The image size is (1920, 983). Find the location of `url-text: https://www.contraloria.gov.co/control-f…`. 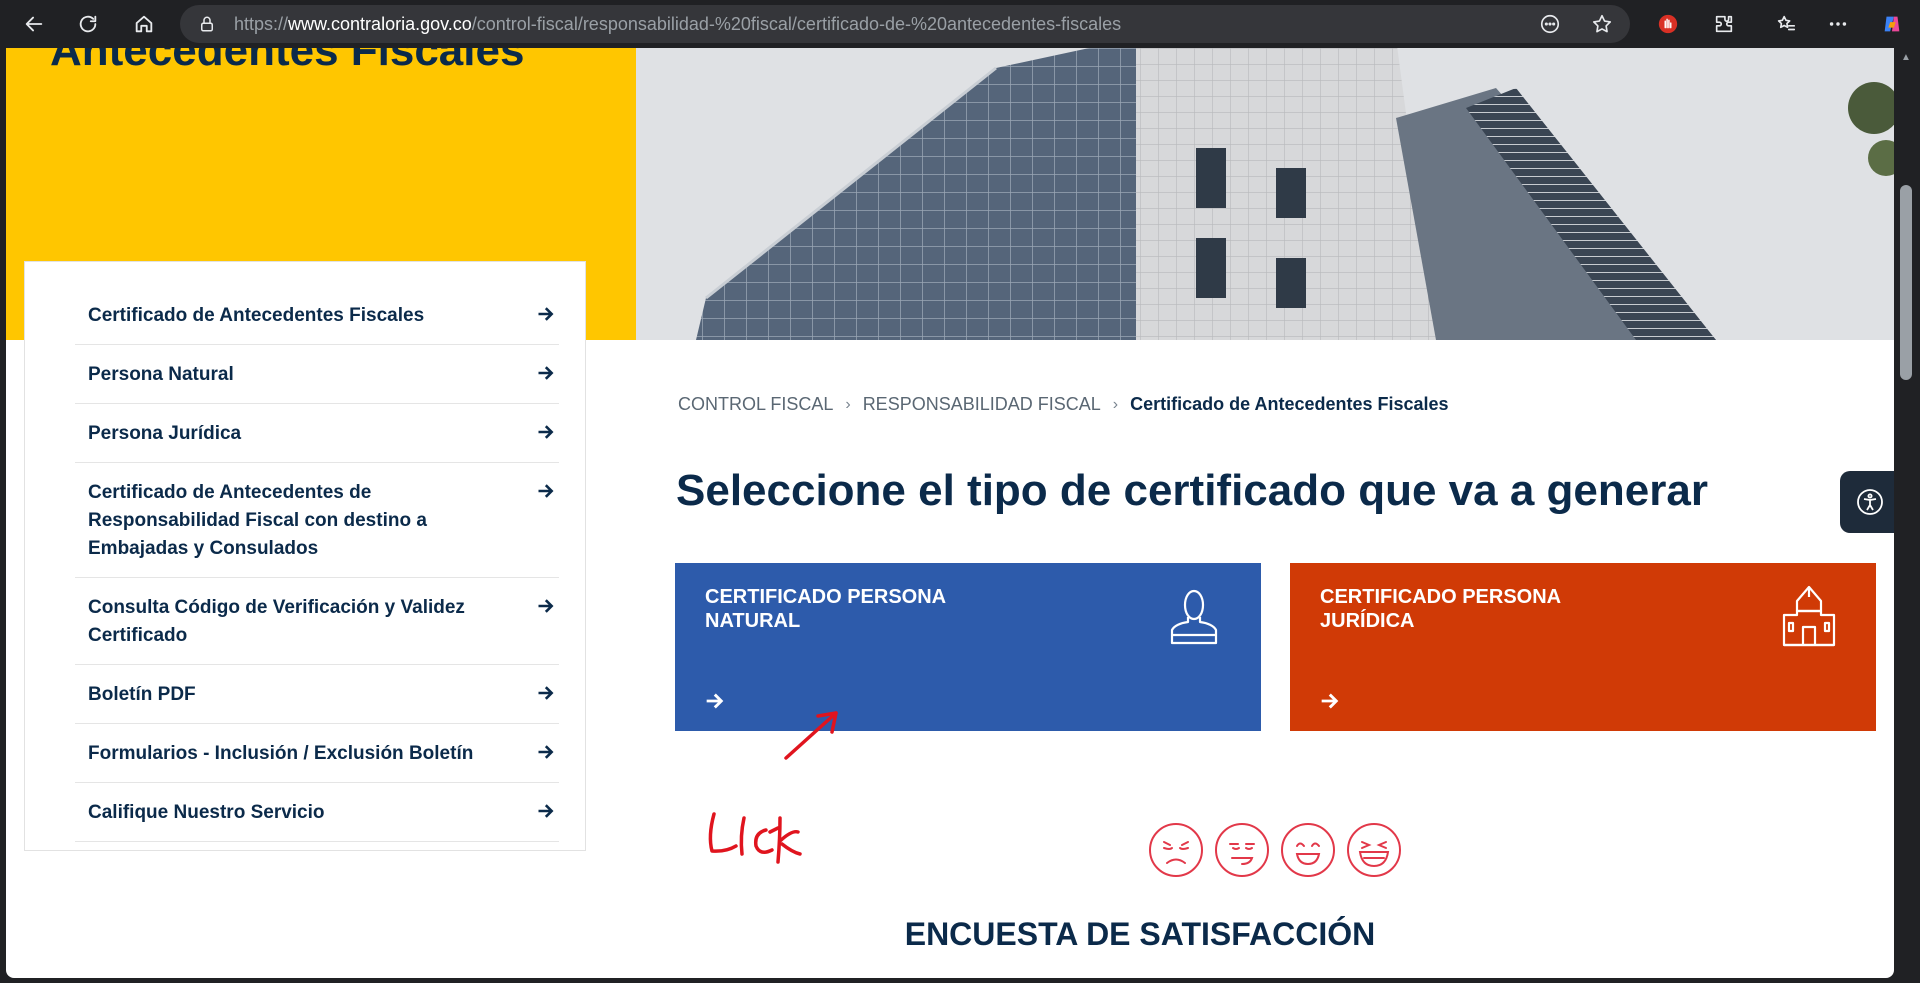

url-text: https://www.contraloria.gov.co/control-f… is located at coordinates (677, 24).